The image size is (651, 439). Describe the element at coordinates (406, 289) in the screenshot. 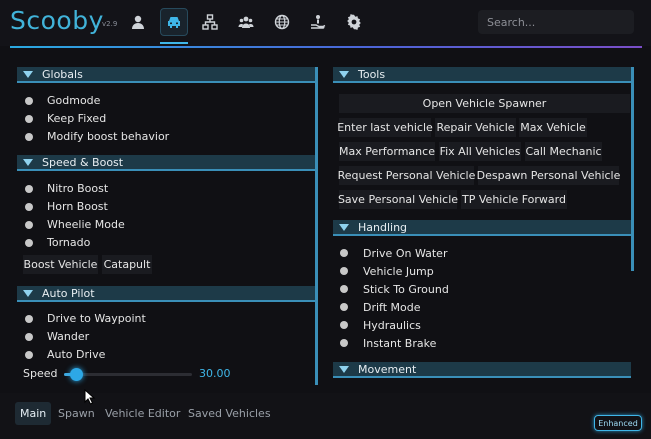

I see `stick-to-ground-label: Stick To Ground` at that location.